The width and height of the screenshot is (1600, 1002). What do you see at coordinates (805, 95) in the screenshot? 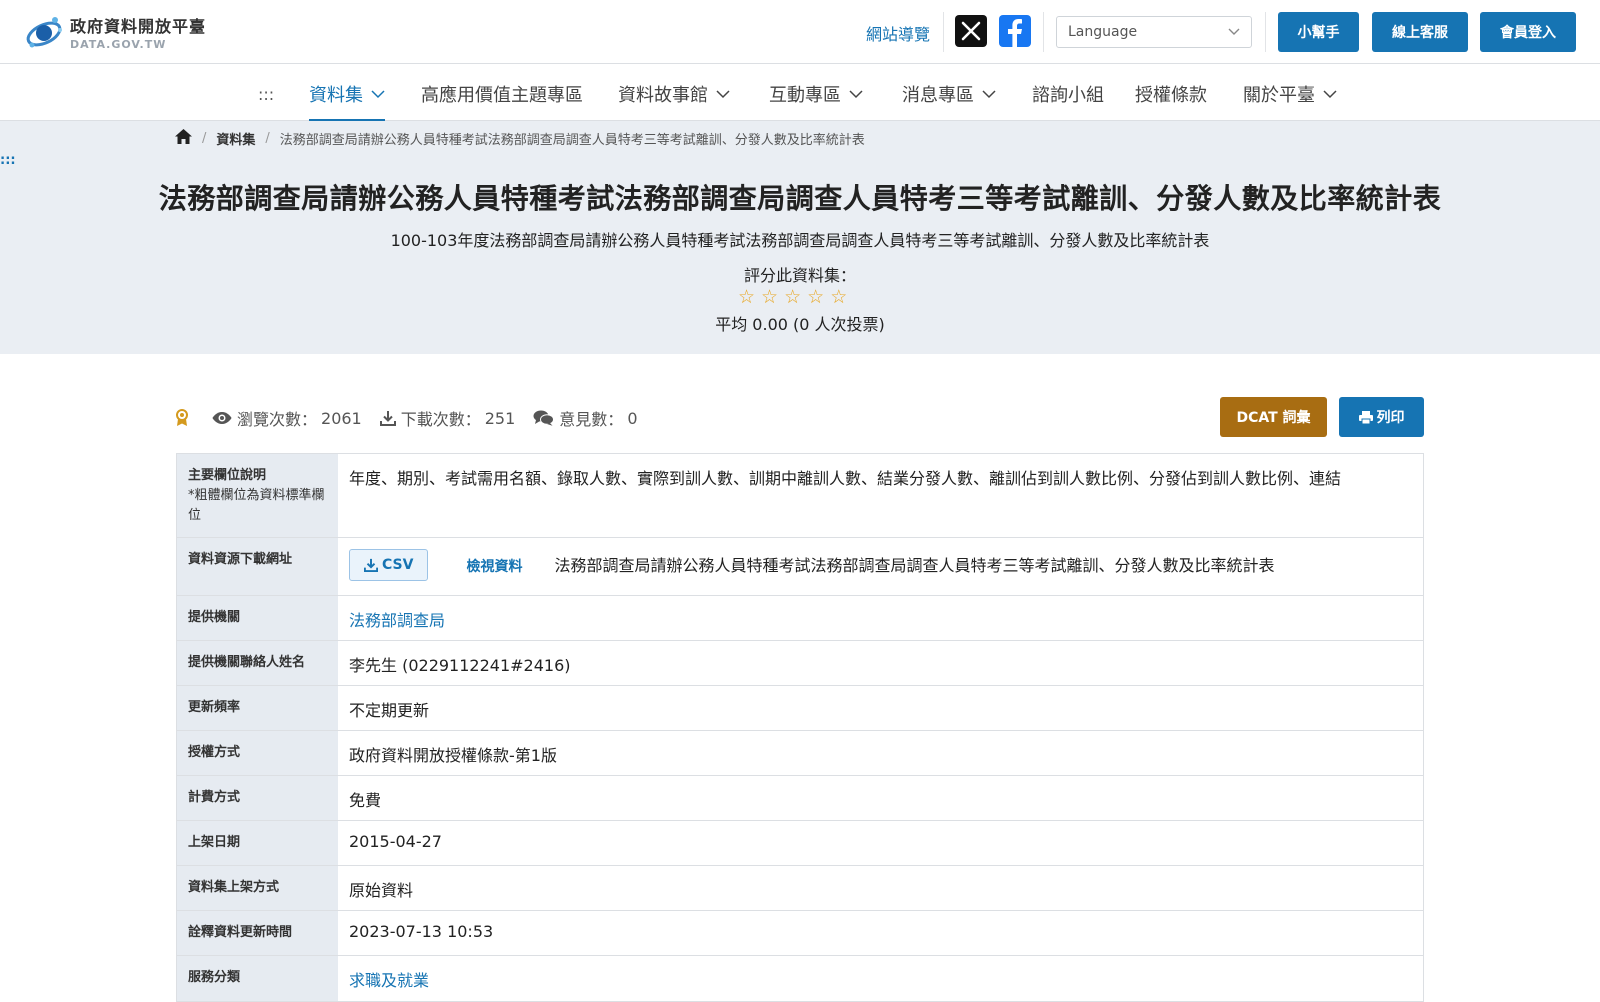
I see `nav-item-label: 互動專區` at bounding box center [805, 95].